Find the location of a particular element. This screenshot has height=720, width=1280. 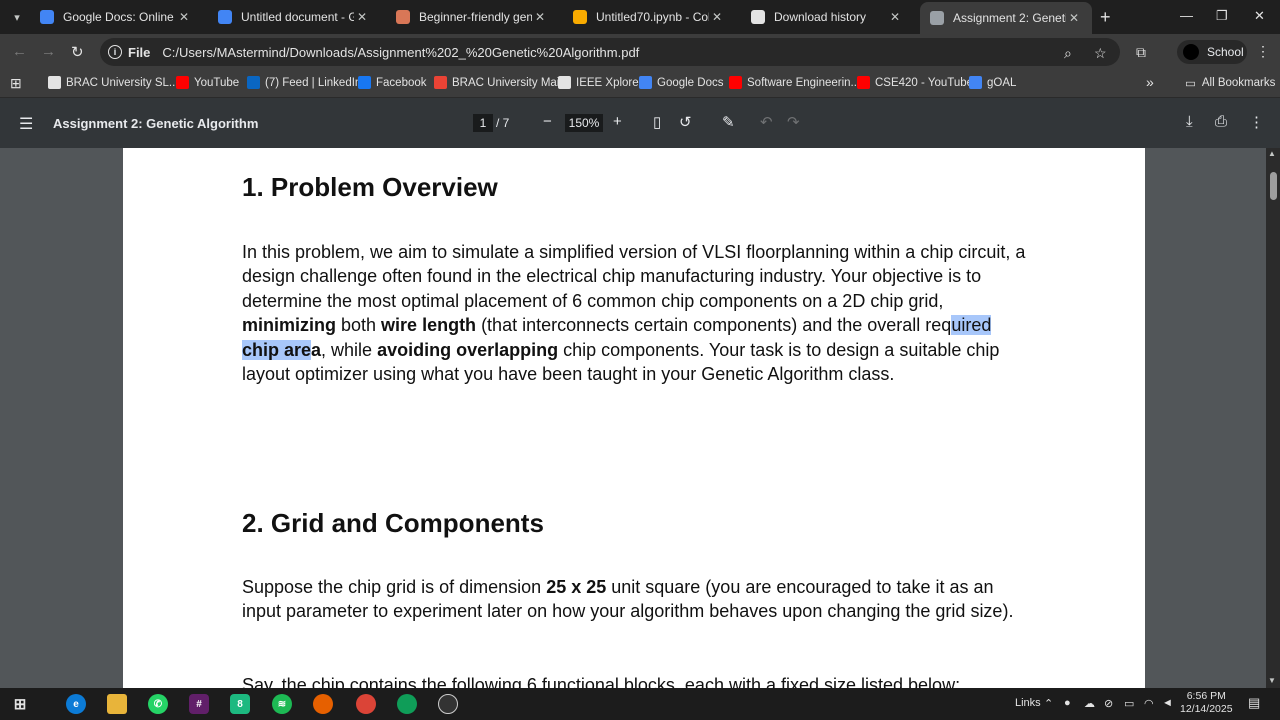

app-icon: 8 is located at coordinates (240, 704).